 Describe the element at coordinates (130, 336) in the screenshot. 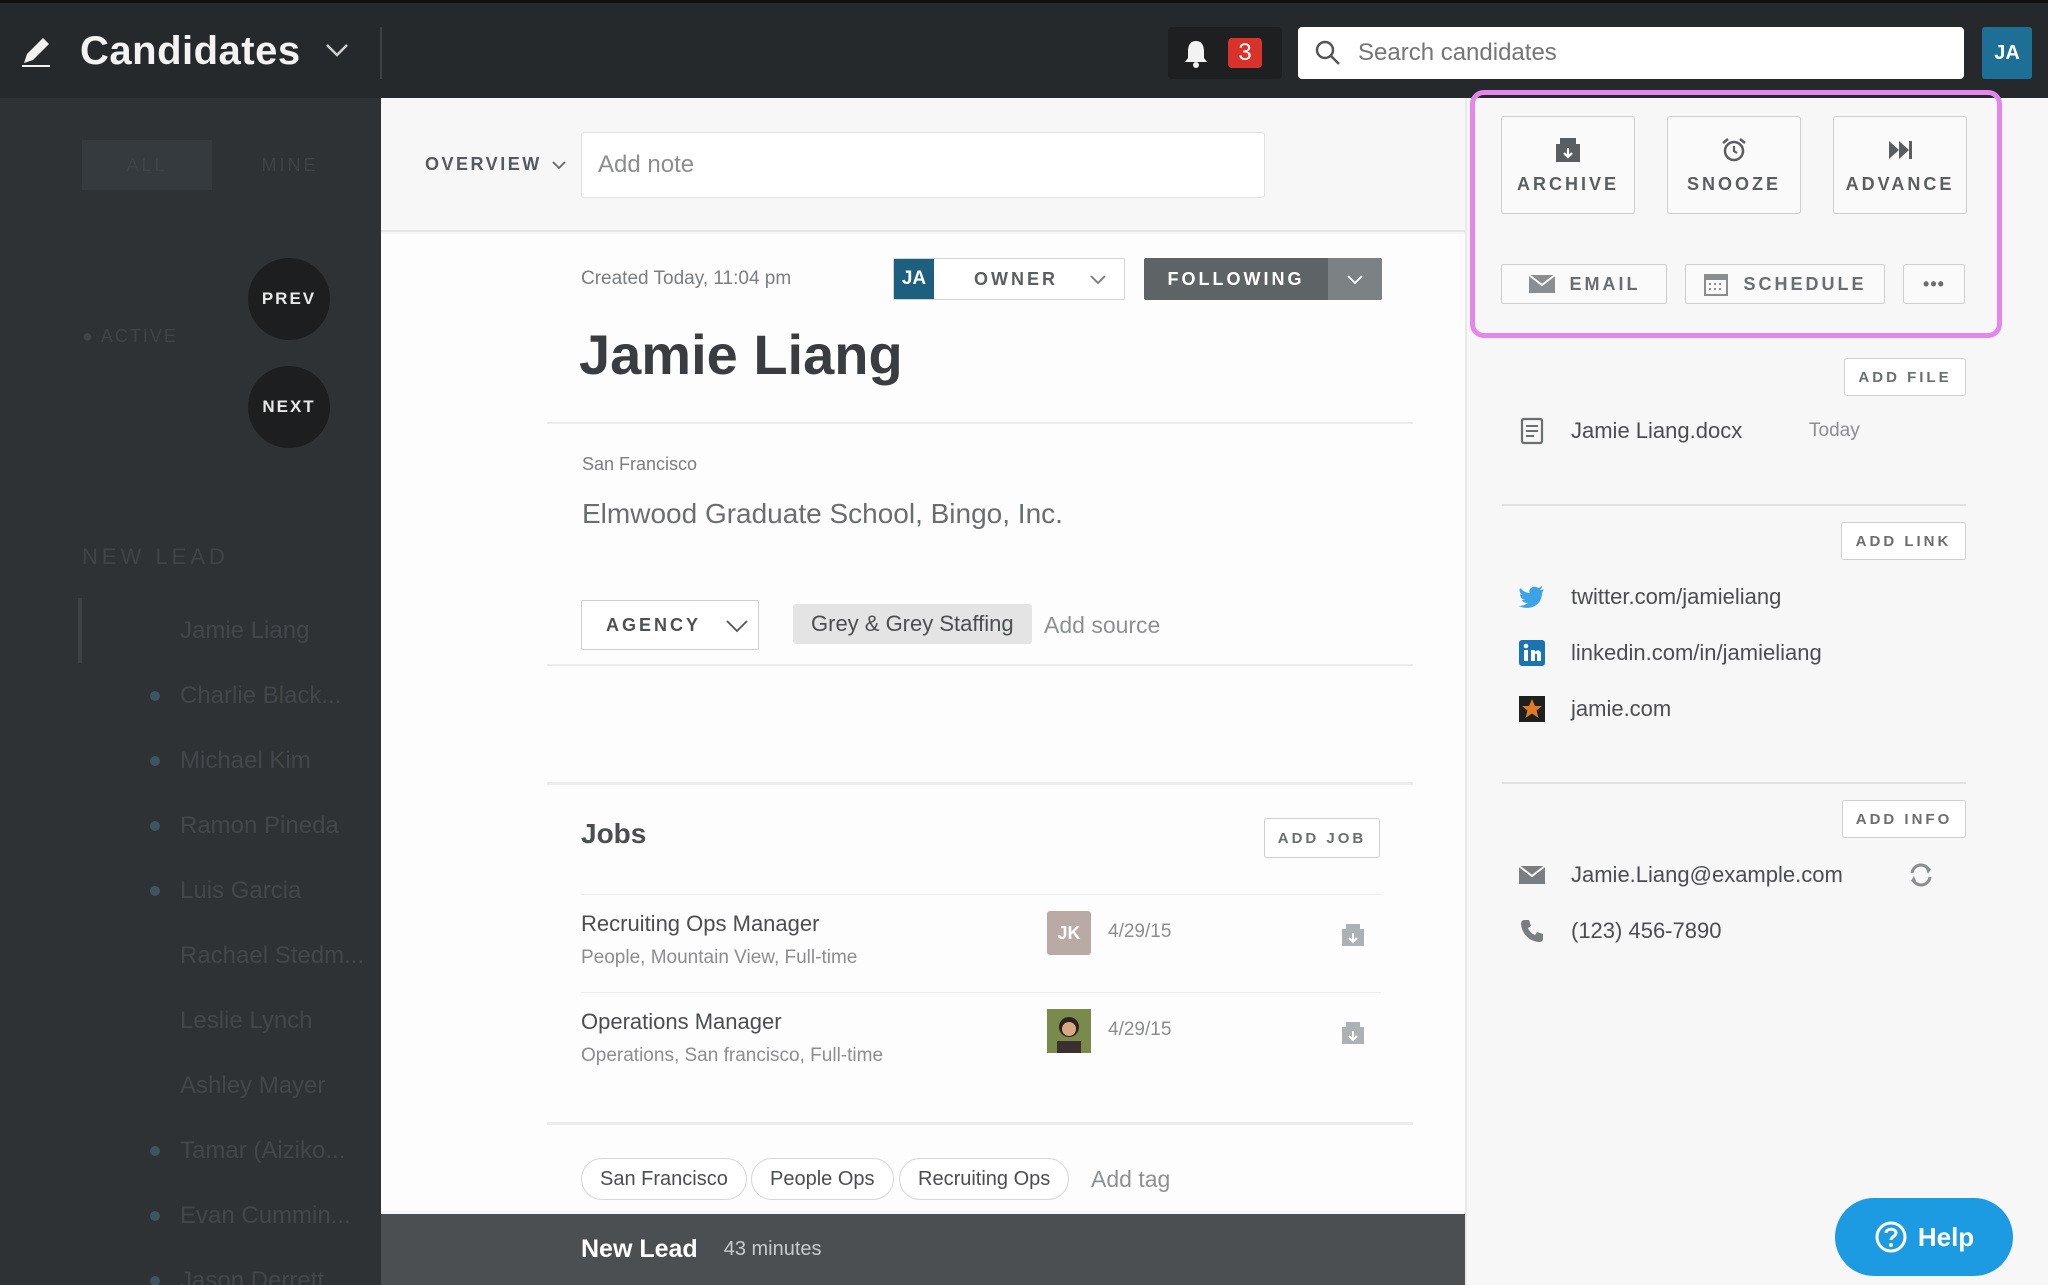

I see `status-filter: ● ACTIVE` at that location.